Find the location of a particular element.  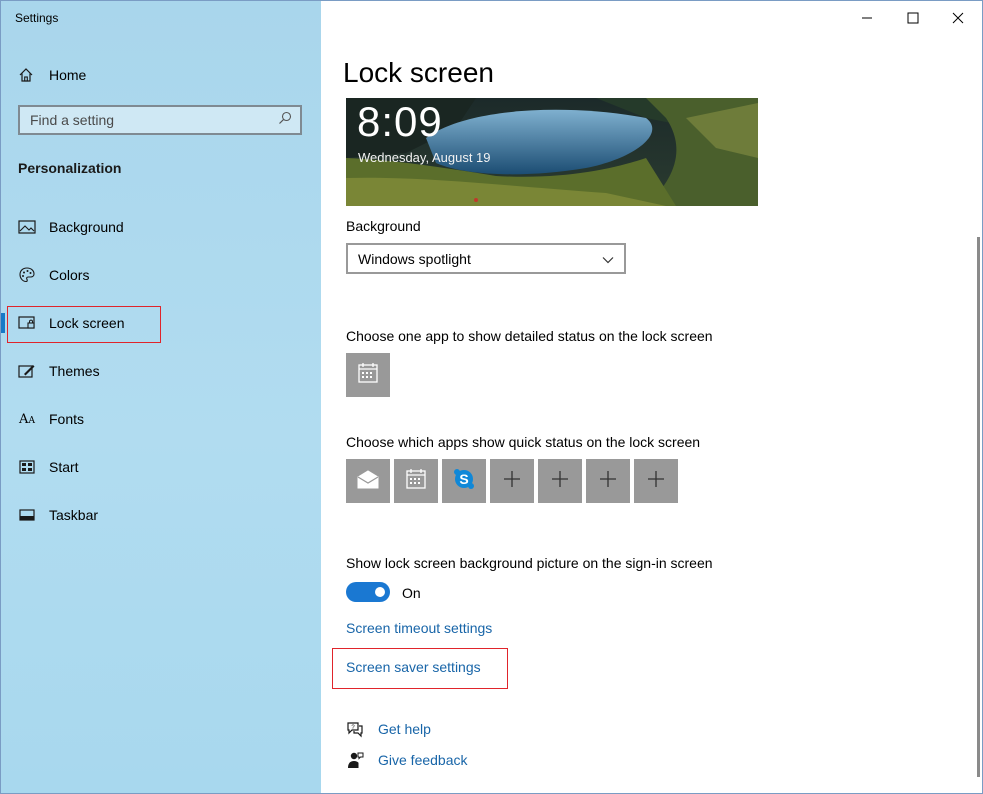

signin-background-toggle is located at coordinates (368, 592).